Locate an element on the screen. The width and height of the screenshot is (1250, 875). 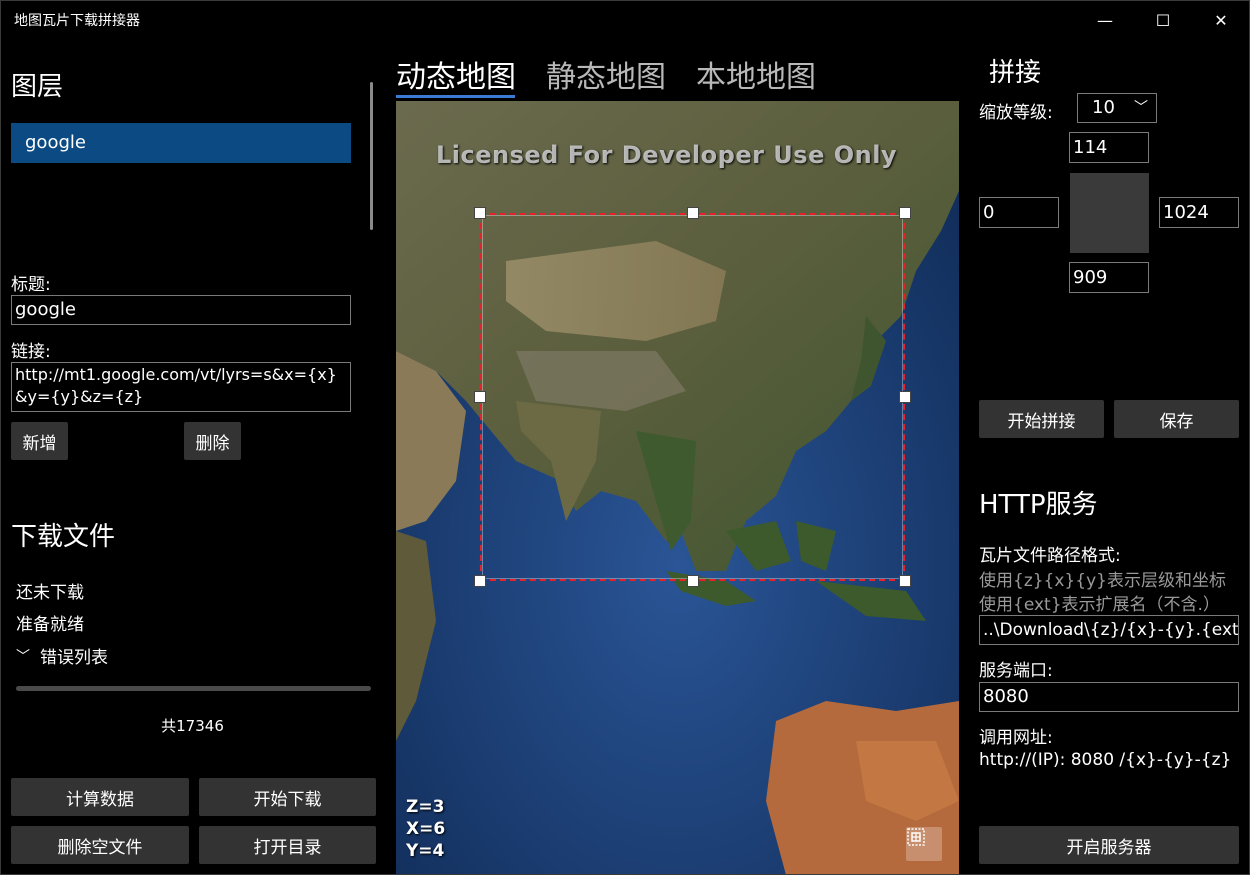
maximize-icon: ☐ is located at coordinates (1163, 20).